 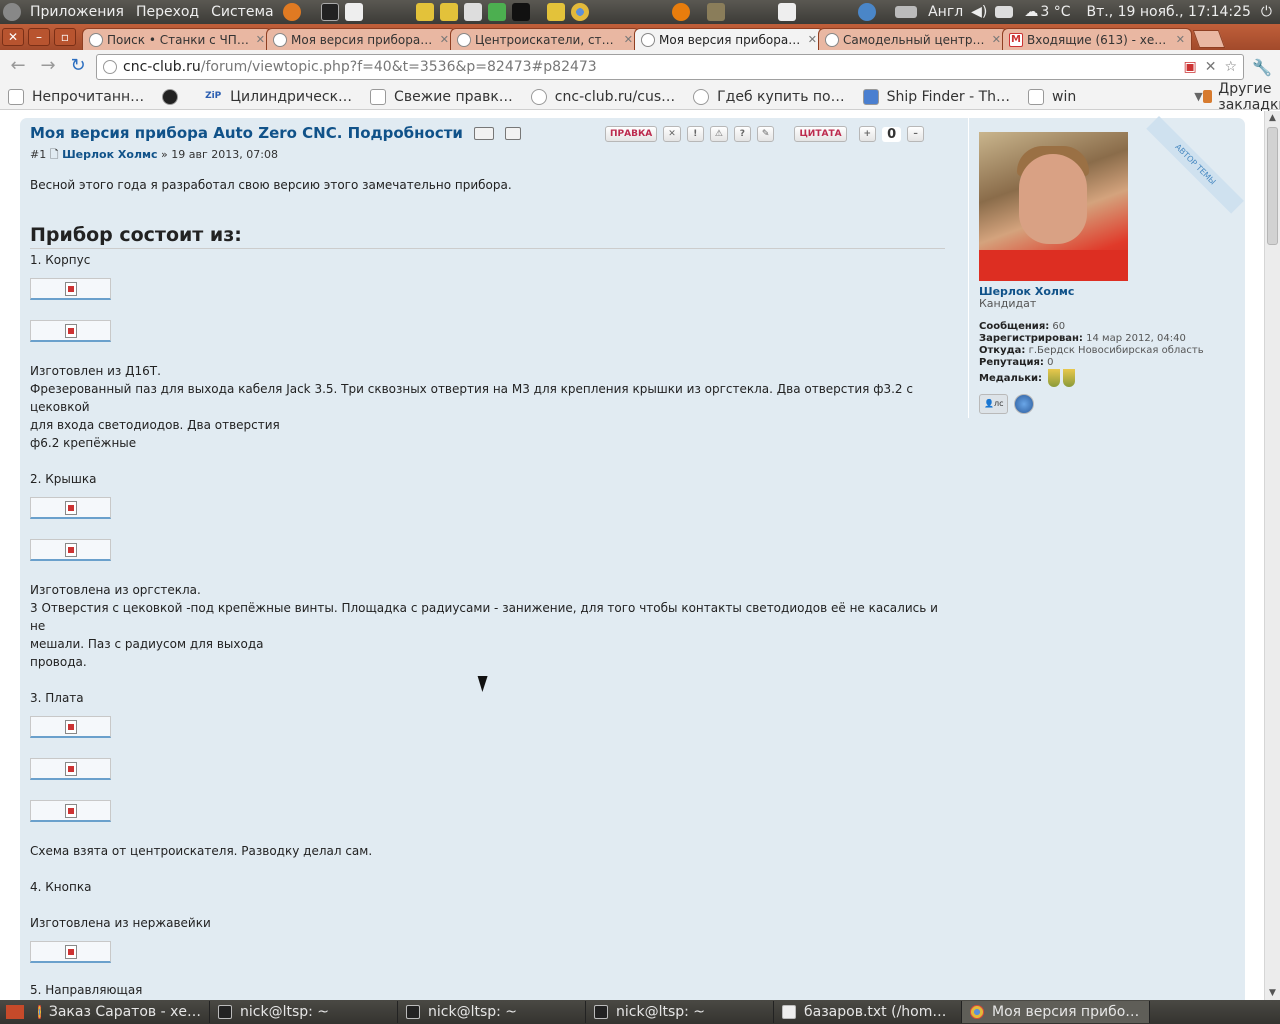 I want to click on report-icon: ⚠, so click(x=718, y=134).